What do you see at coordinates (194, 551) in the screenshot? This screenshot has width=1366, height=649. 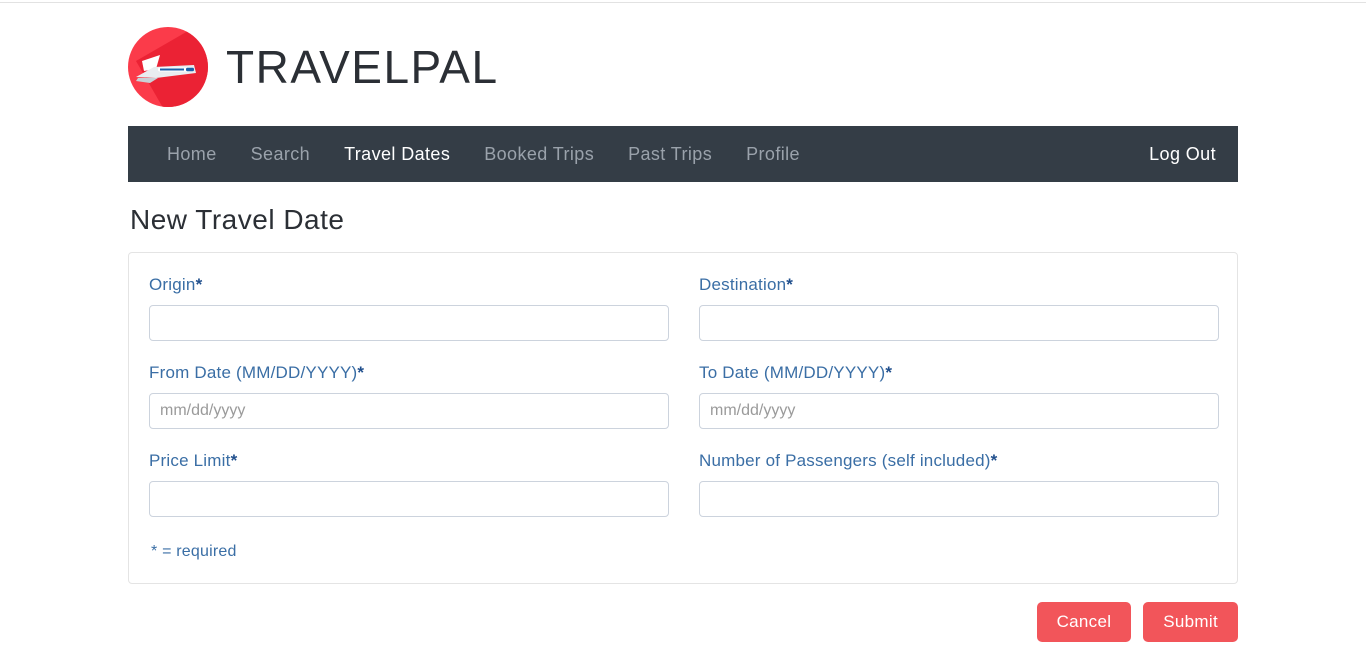 I see `required-note: * = required` at bounding box center [194, 551].